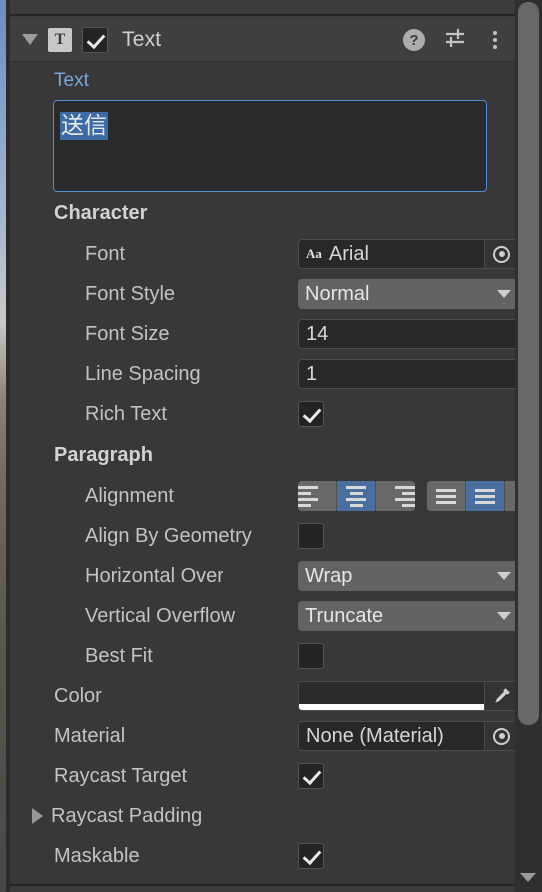 This screenshot has width=542, height=892. Describe the element at coordinates (262, 414) in the screenshot. I see `rich-text-row: Rich Text` at that location.